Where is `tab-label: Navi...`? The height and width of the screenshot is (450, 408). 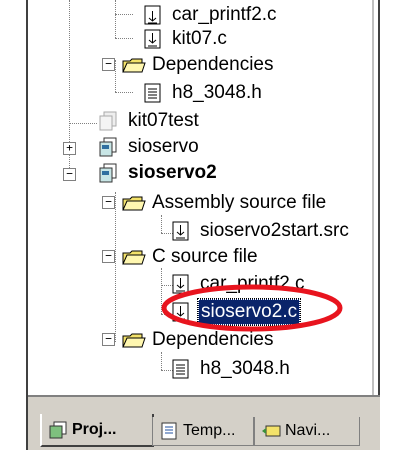
tab-label: Navi... is located at coordinates (308, 430).